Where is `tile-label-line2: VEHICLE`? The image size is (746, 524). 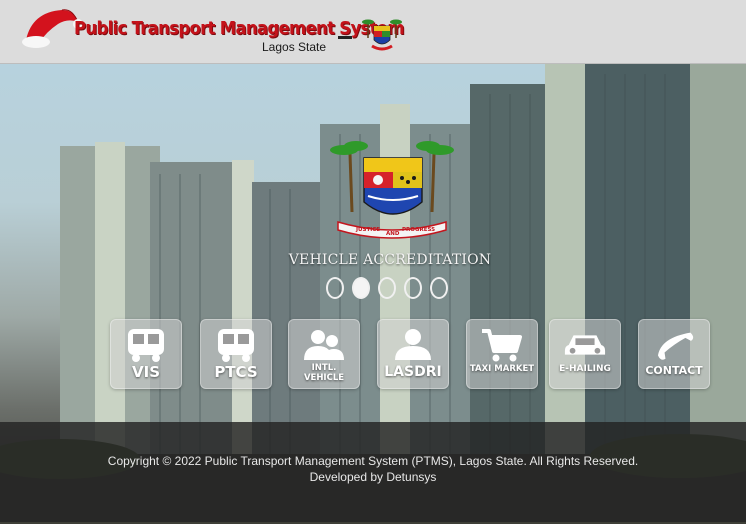 tile-label-line2: VEHICLE is located at coordinates (324, 377).